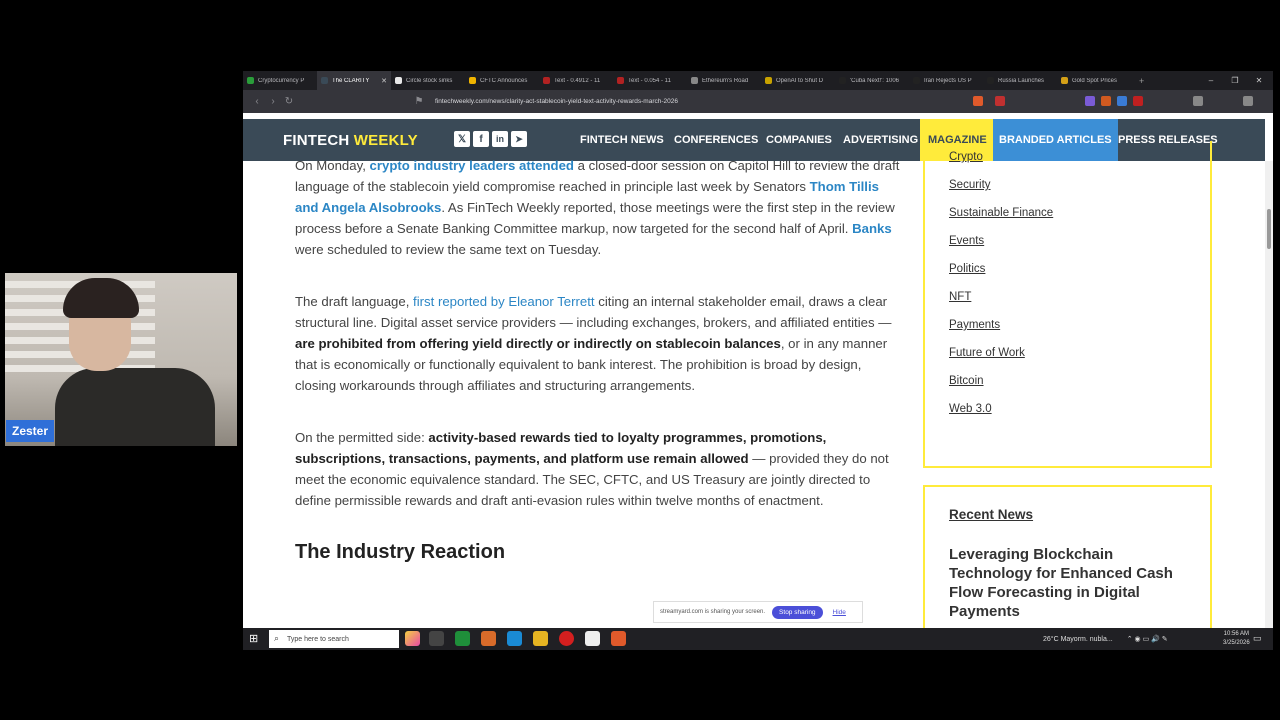 The image size is (1280, 720). I want to click on category-link: Crypto, so click(966, 157).